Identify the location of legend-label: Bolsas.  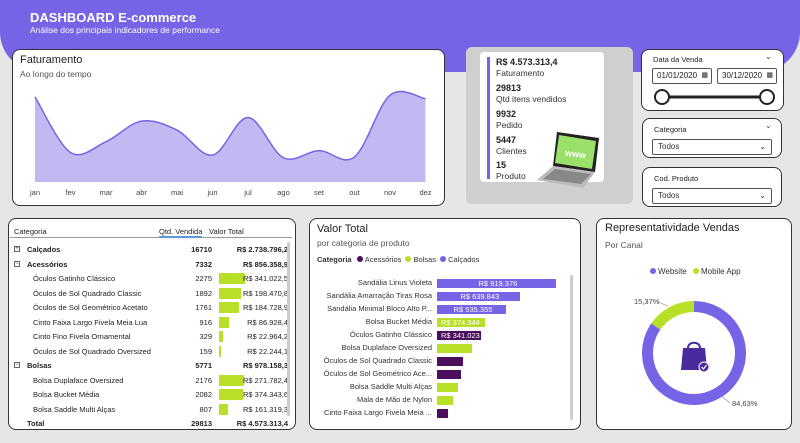
(424, 259).